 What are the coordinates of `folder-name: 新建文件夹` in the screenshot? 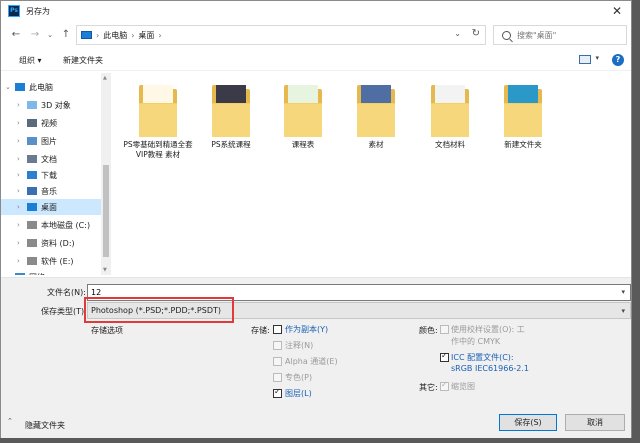 It's located at (523, 144).